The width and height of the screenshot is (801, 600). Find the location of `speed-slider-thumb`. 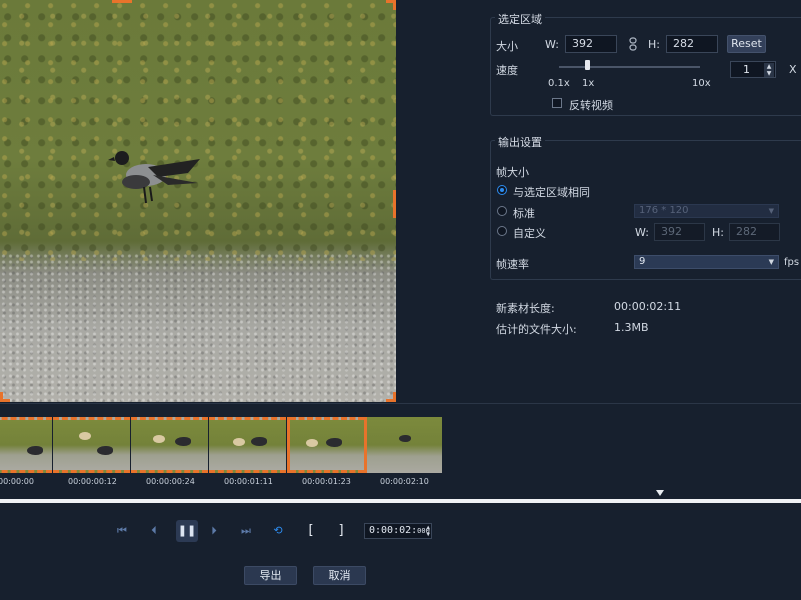

speed-slider-thumb is located at coordinates (587, 65).